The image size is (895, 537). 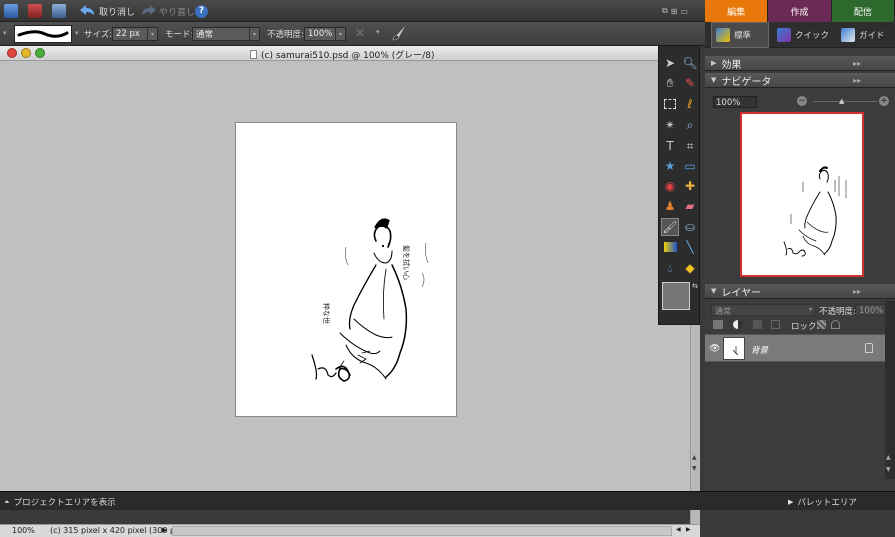 What do you see at coordinates (665, 11) in the screenshot?
I see `restore-window-icon: ⧉` at bounding box center [665, 11].